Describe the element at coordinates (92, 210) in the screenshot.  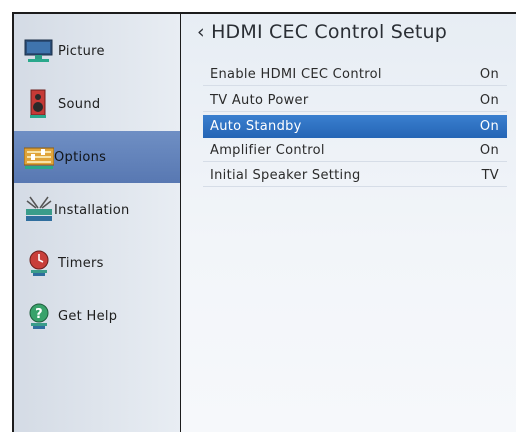
I see `sidebar-item-label: Installation` at that location.